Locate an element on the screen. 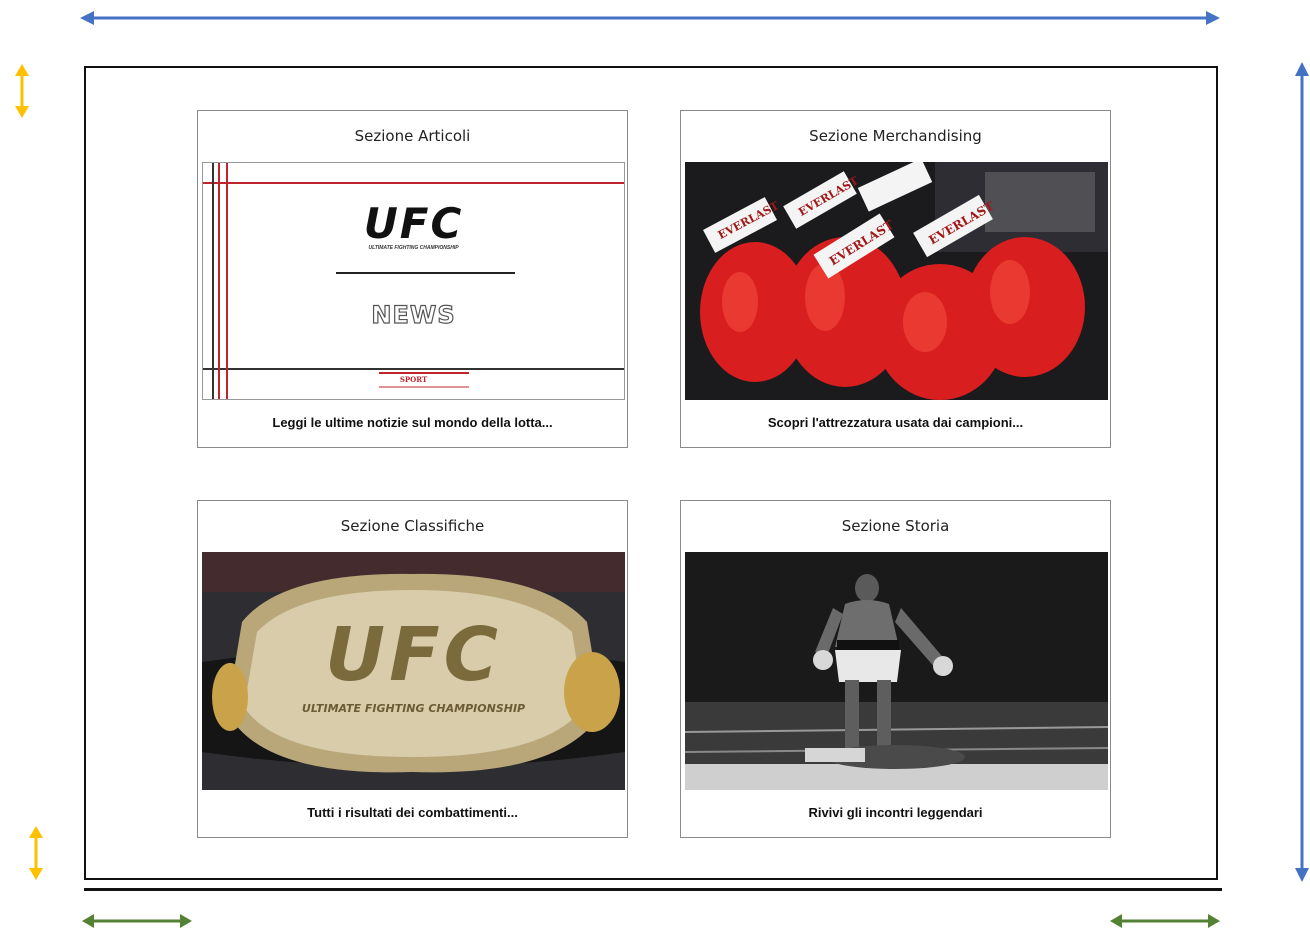  ufc-logo: UFC is located at coordinates (413, 223).